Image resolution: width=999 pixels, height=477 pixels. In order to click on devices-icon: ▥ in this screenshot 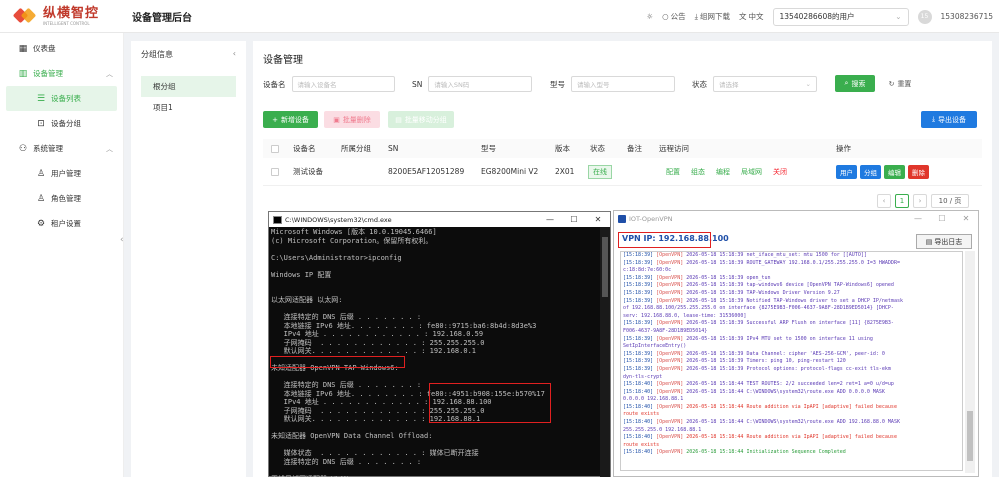, I will do `click(23, 73)`.